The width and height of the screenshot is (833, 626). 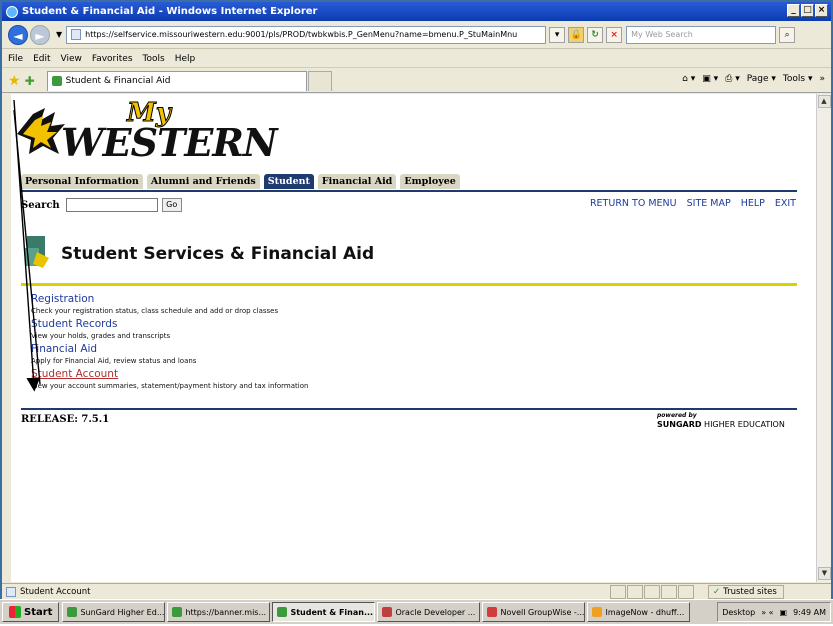 I want to click on tab-financial-aid: Financial Aid, so click(x=357, y=181).